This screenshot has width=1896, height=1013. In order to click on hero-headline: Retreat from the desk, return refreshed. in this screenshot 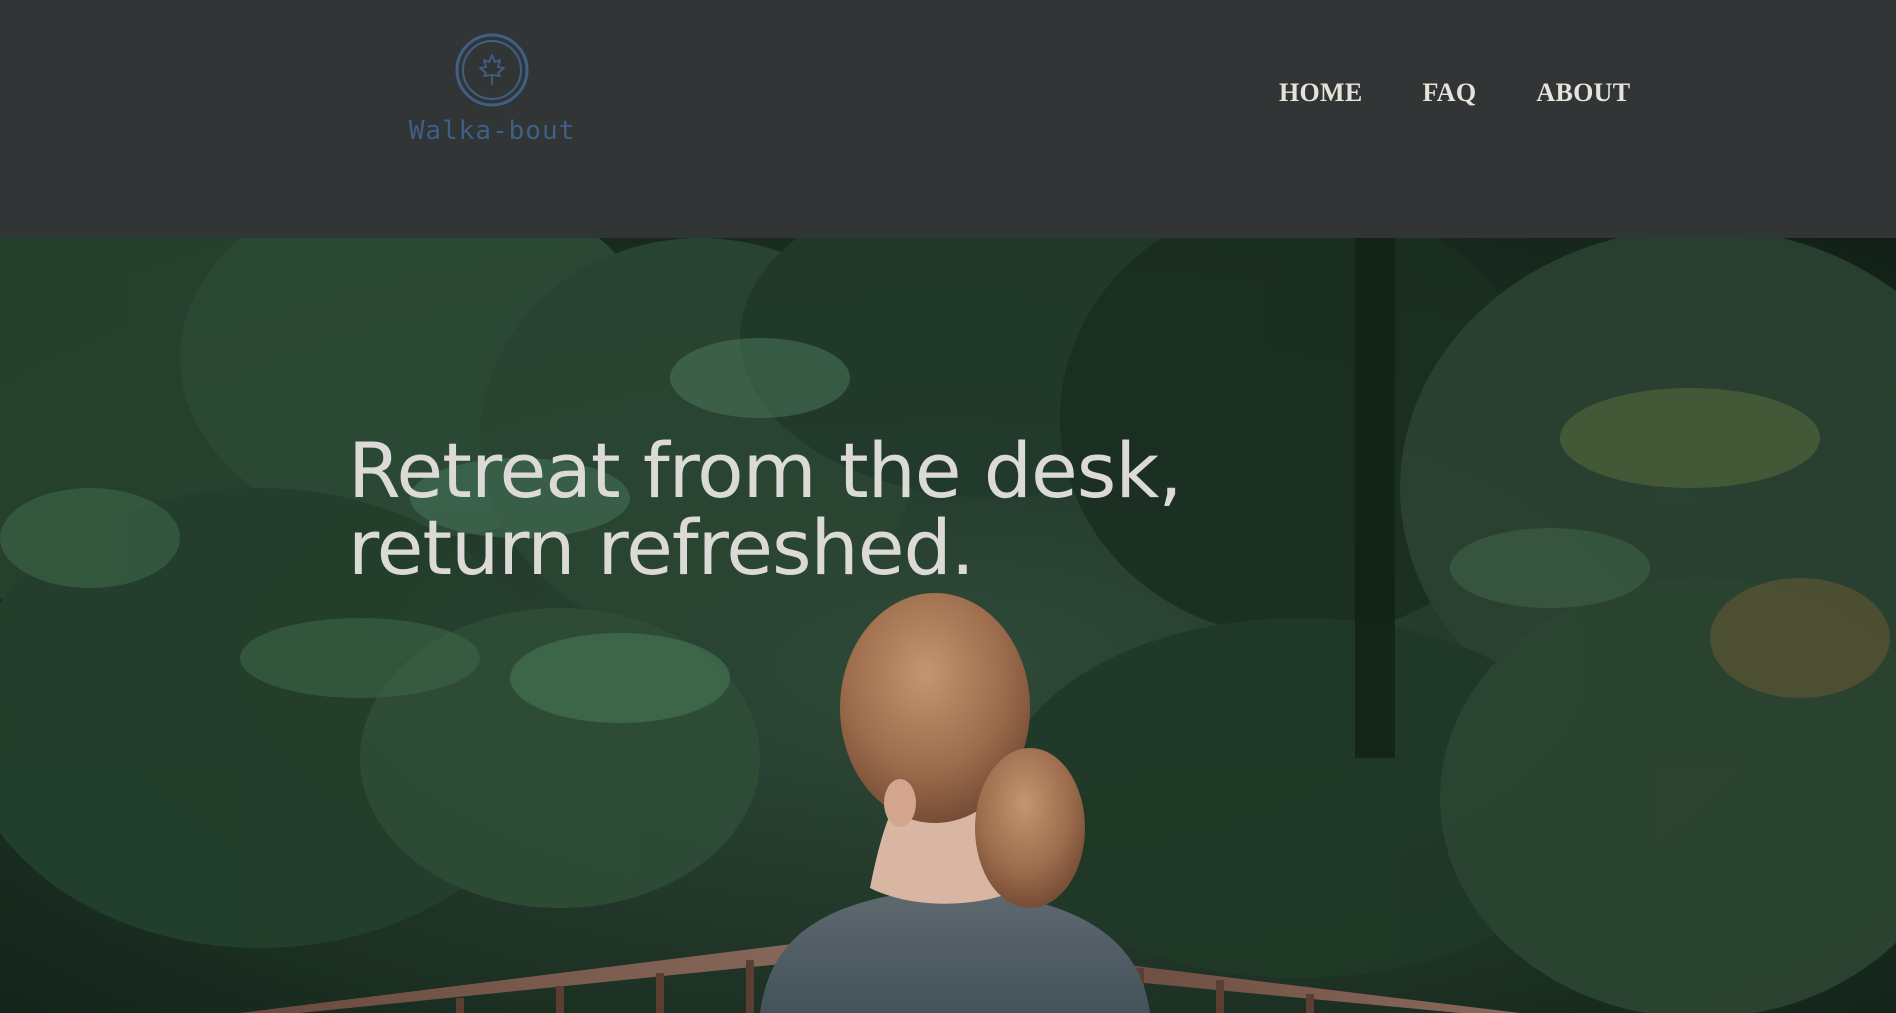, I will do `click(765, 509)`.